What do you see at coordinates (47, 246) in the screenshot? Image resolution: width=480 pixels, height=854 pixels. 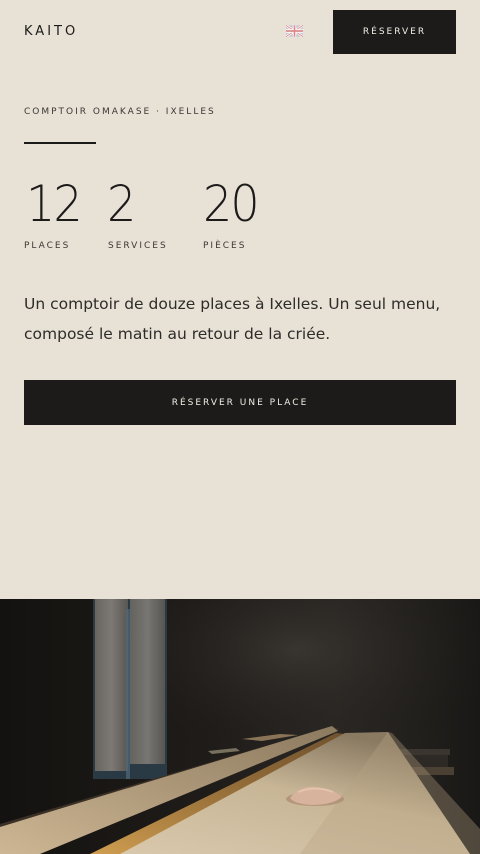 I see `stat-label-places: PLACES` at bounding box center [47, 246].